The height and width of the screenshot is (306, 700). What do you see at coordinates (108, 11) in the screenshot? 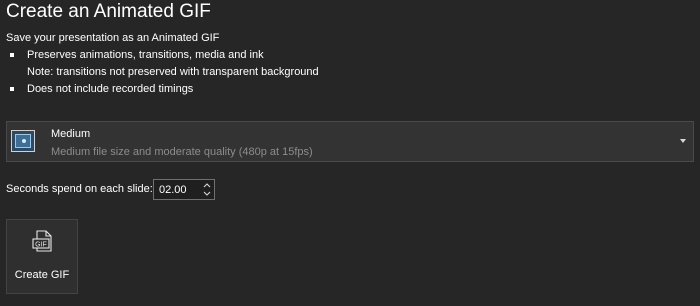
I see `page-title: Create an Animated GIF` at bounding box center [108, 11].